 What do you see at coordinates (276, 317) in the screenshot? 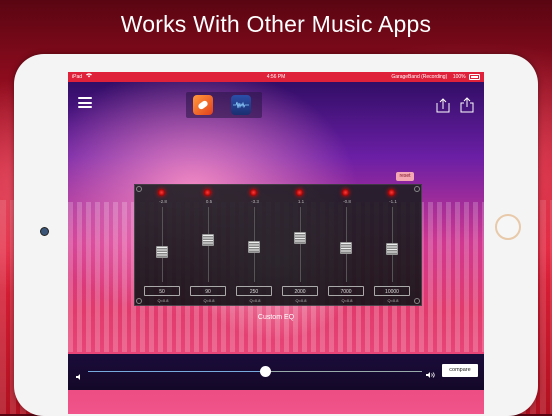
I see `eq-preset-title: Custom EQ` at bounding box center [276, 317].